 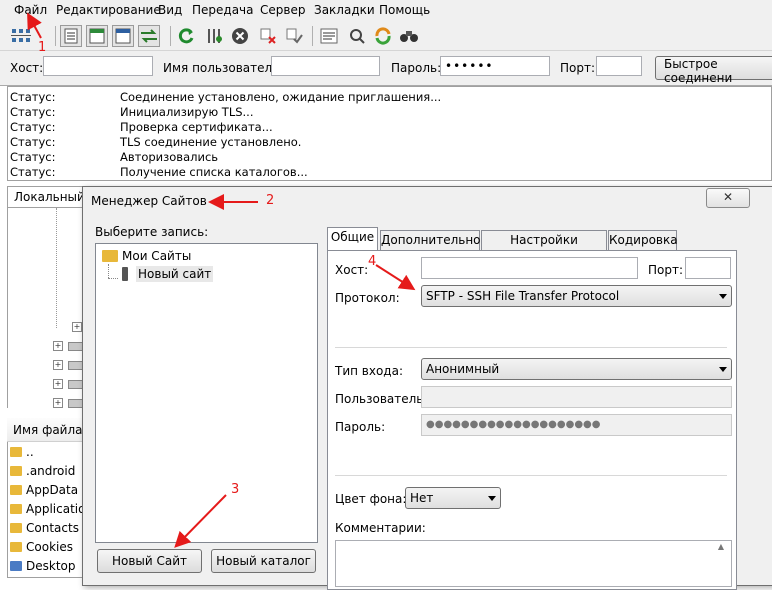 I want to click on annotation-number: 2, so click(x=270, y=200).